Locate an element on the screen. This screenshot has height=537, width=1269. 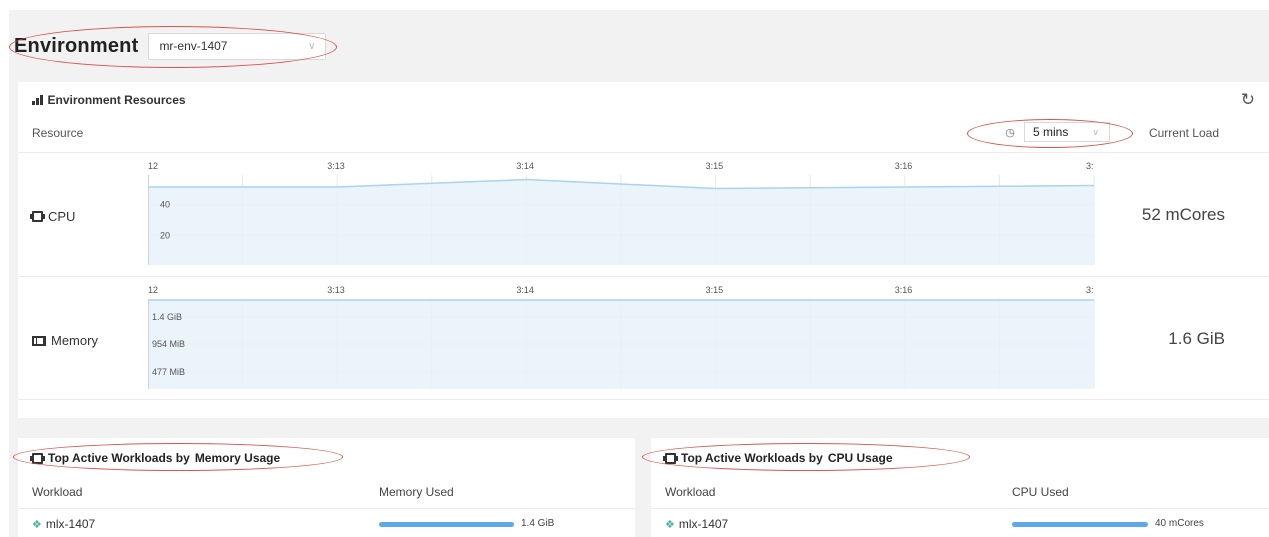
cpu-used-bar is located at coordinates (1080, 524).